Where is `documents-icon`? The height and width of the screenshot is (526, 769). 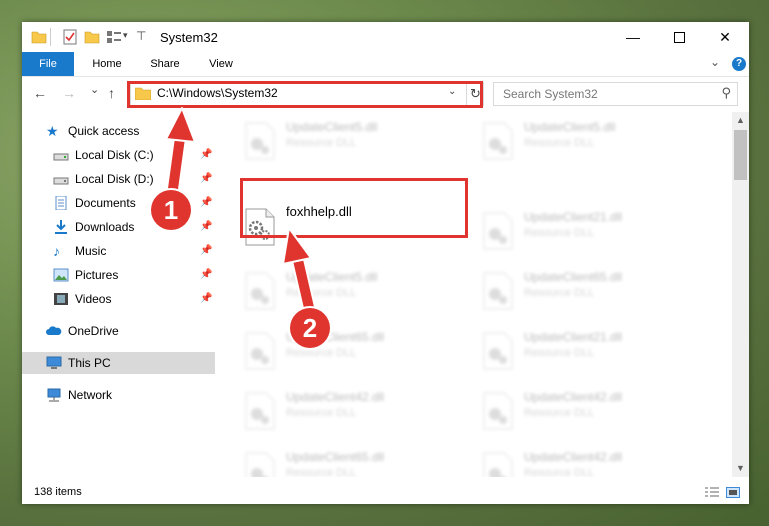 documents-icon is located at coordinates (61, 203).